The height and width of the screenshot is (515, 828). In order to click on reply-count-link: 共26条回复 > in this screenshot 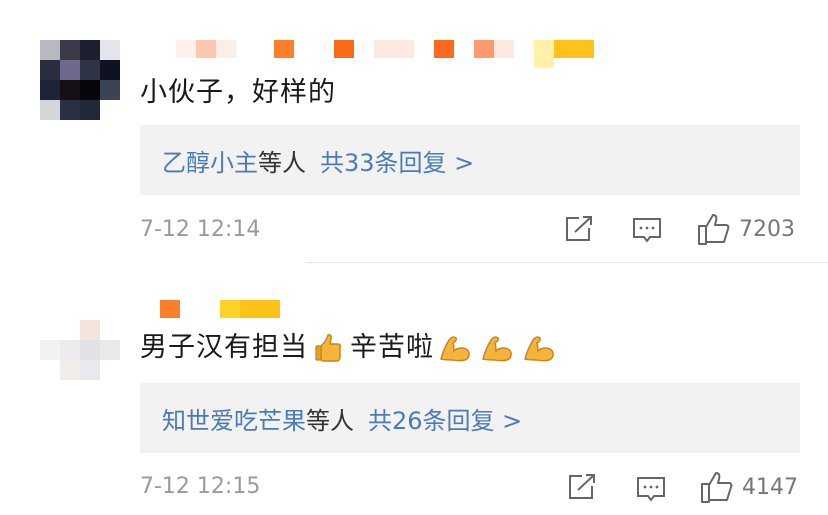, I will do `click(445, 418)`.